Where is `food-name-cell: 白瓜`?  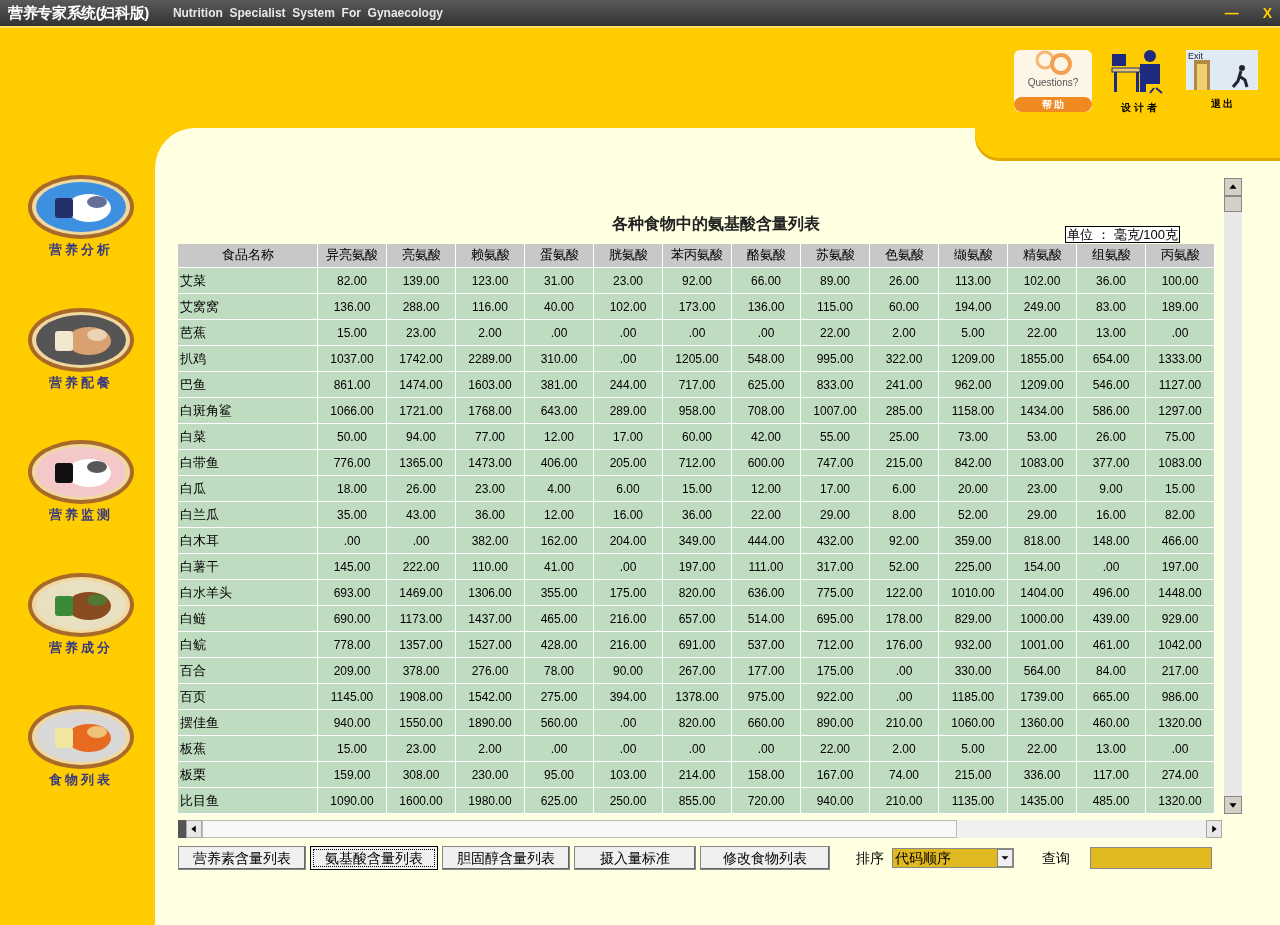
food-name-cell: 白瓜 is located at coordinates (248, 489).